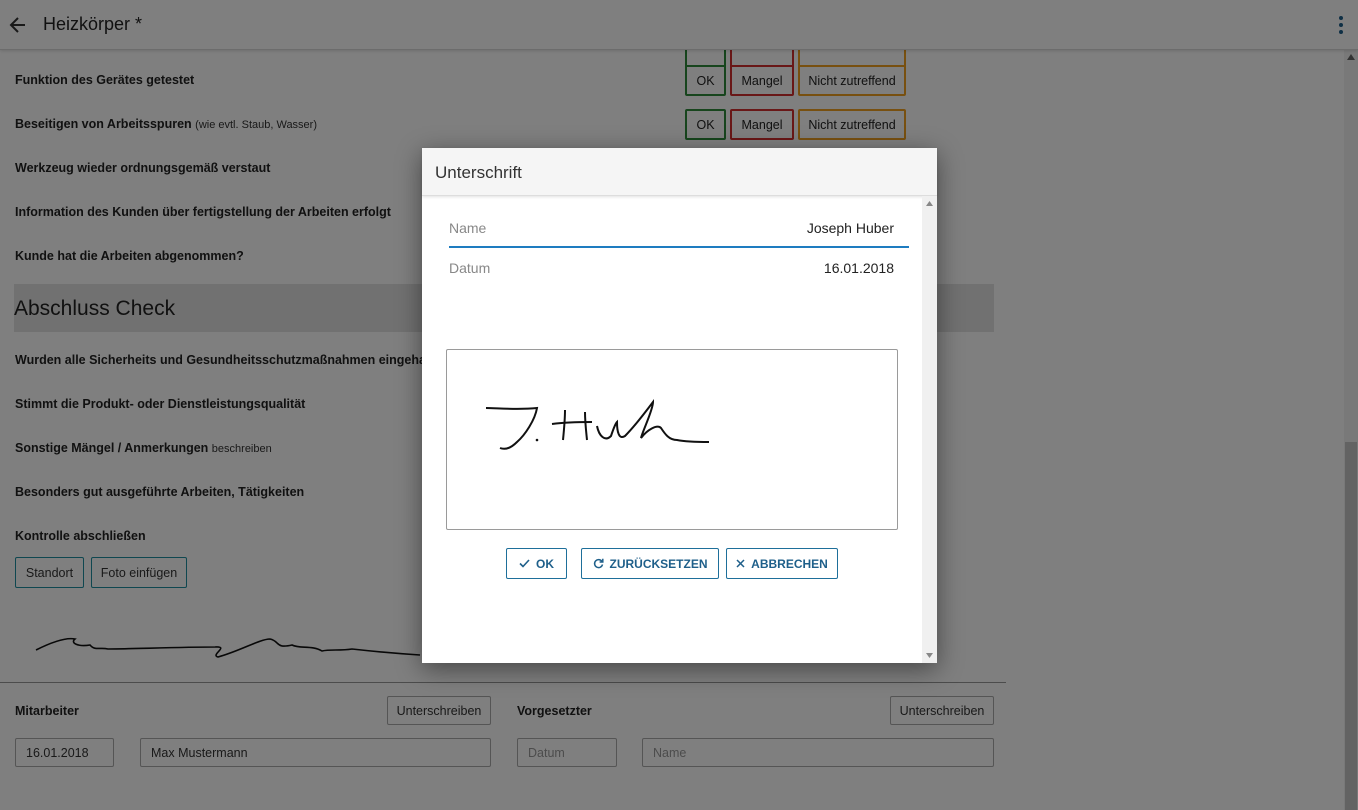 The width and height of the screenshot is (1358, 810). Describe the element at coordinates (478, 172) in the screenshot. I see `dialog-title: Unterschrift` at that location.